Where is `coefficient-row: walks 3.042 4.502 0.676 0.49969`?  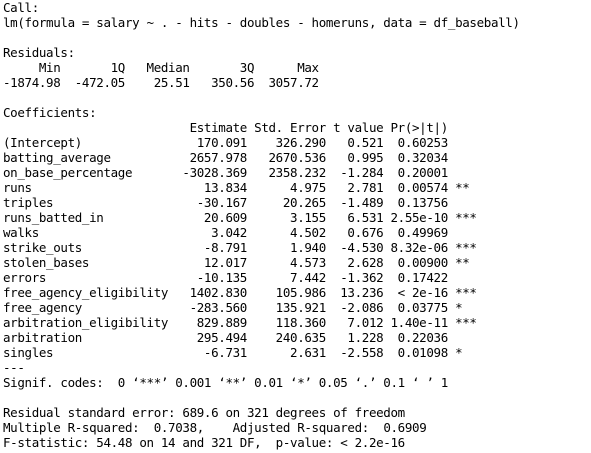
coefficient-row: walks 3.042 4.502 0.676 0.49969 is located at coordinates (240, 232).